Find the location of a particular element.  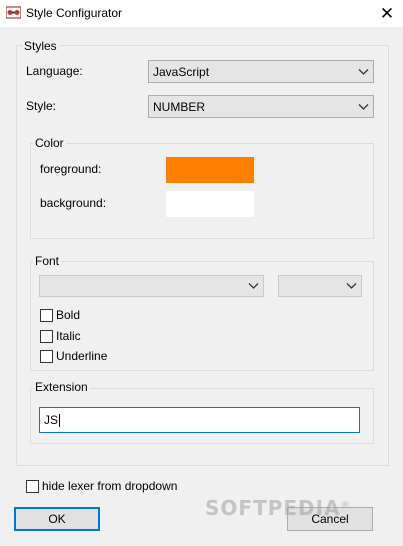

title-bar: Style Configurator ✕ is located at coordinates (201, 13).